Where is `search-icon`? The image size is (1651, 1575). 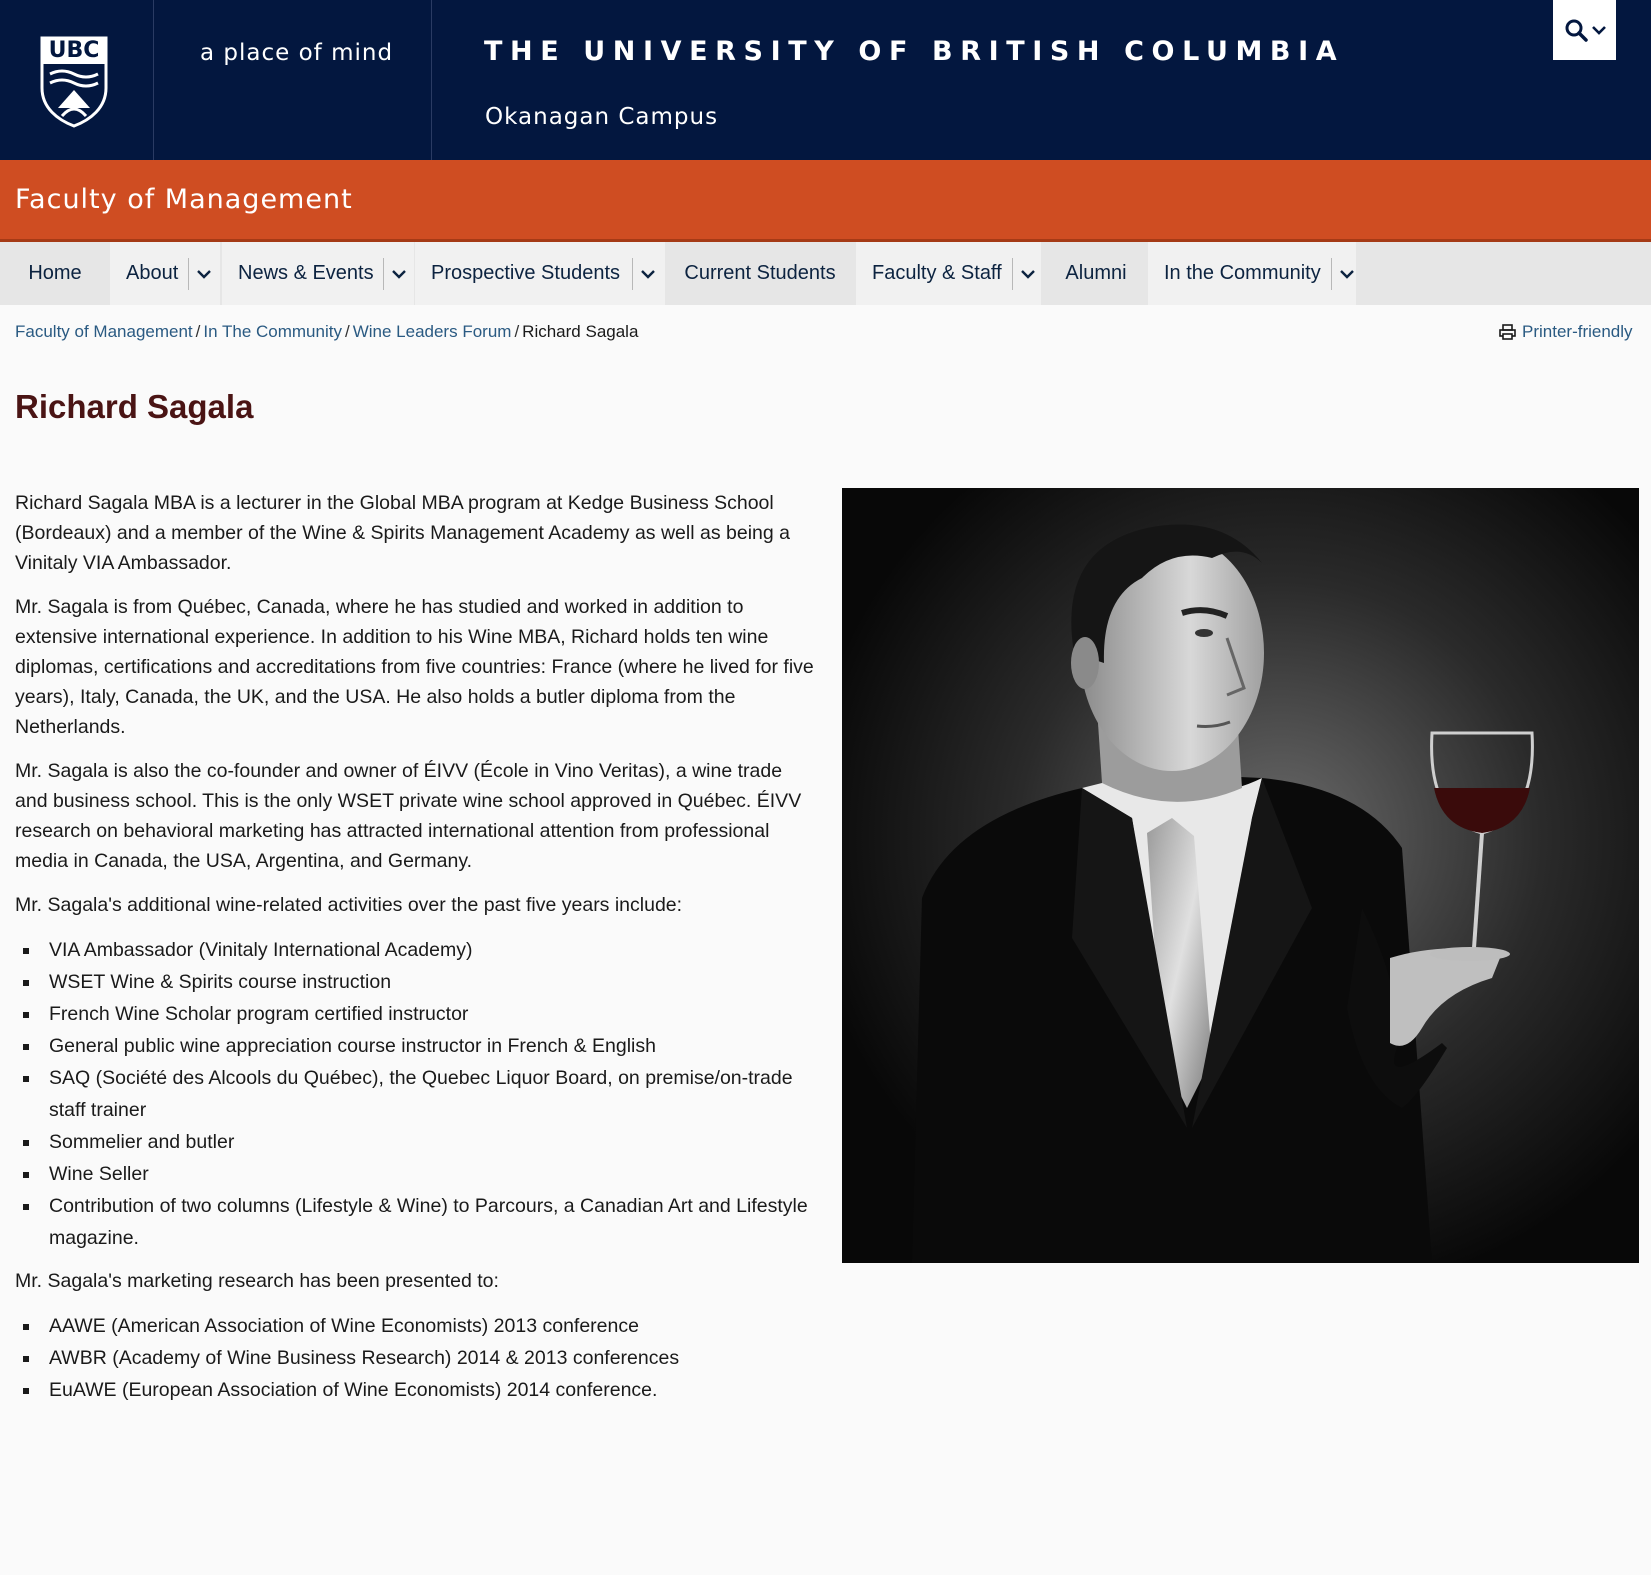 search-icon is located at coordinates (1576, 30).